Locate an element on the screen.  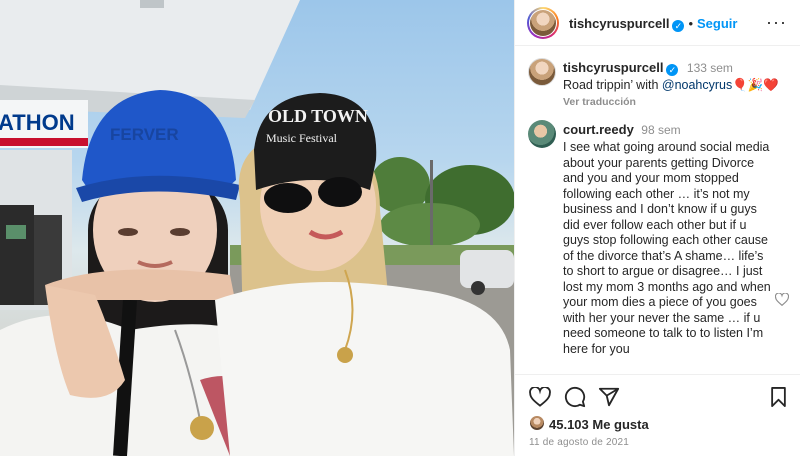
station-sign-text: ATHON is located at coordinates (37, 122).